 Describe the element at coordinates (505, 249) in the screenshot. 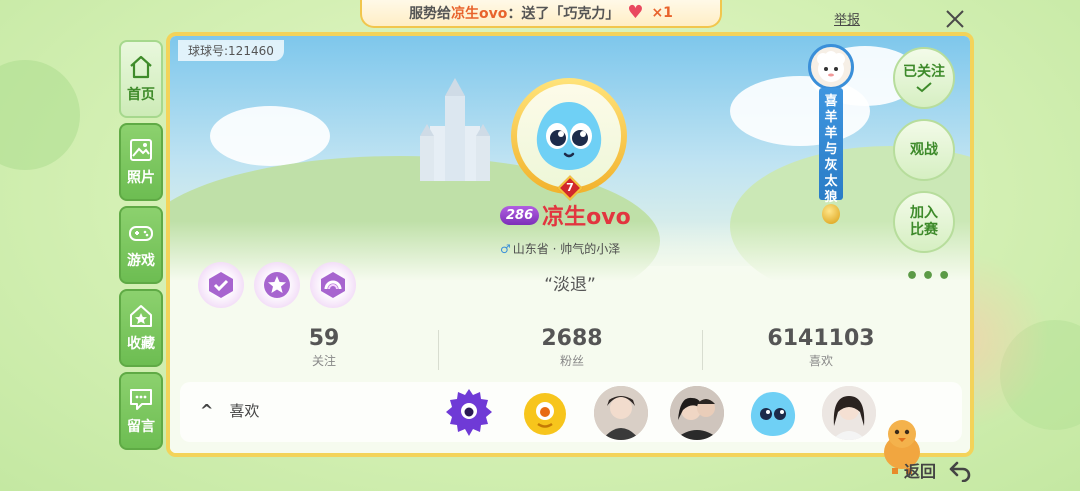

I see `male-gender-icon: ♂` at that location.